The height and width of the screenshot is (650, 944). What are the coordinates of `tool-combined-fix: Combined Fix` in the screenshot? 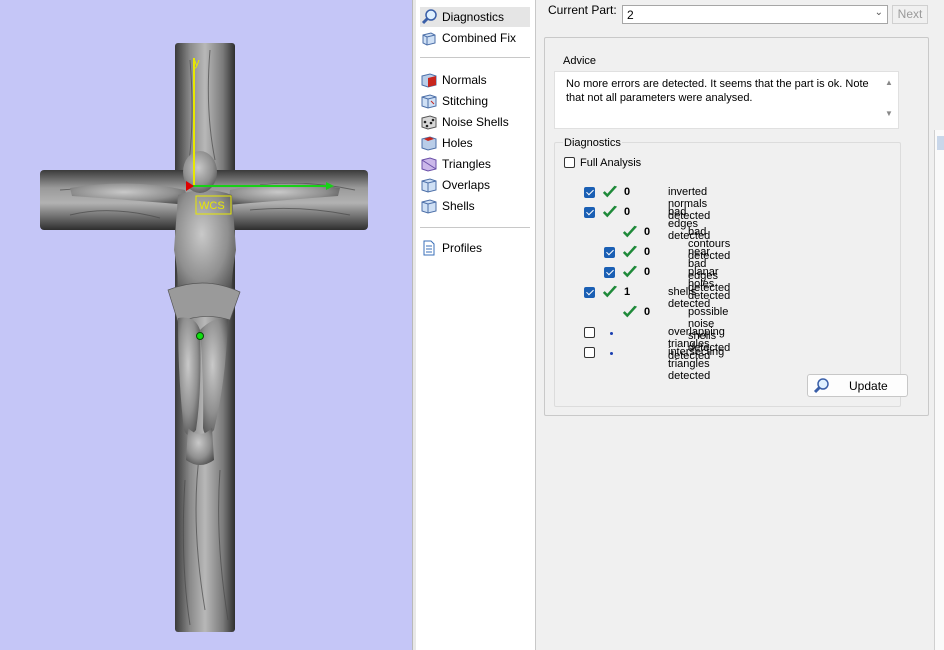 It's located at (475, 38).